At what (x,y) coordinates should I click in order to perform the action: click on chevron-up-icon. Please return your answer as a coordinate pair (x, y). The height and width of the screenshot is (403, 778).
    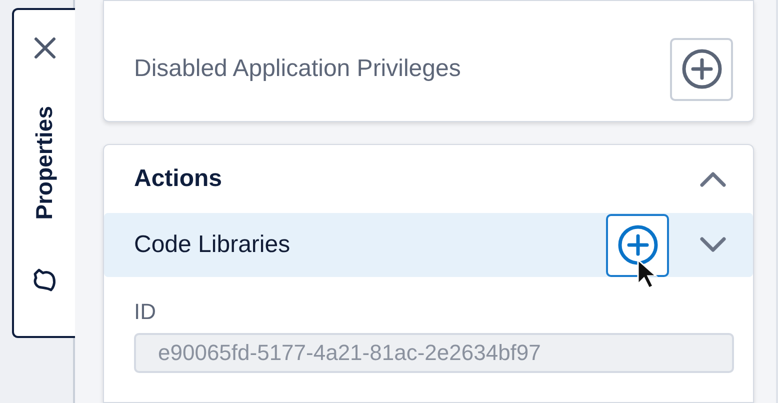
    Looking at the image, I should click on (713, 179).